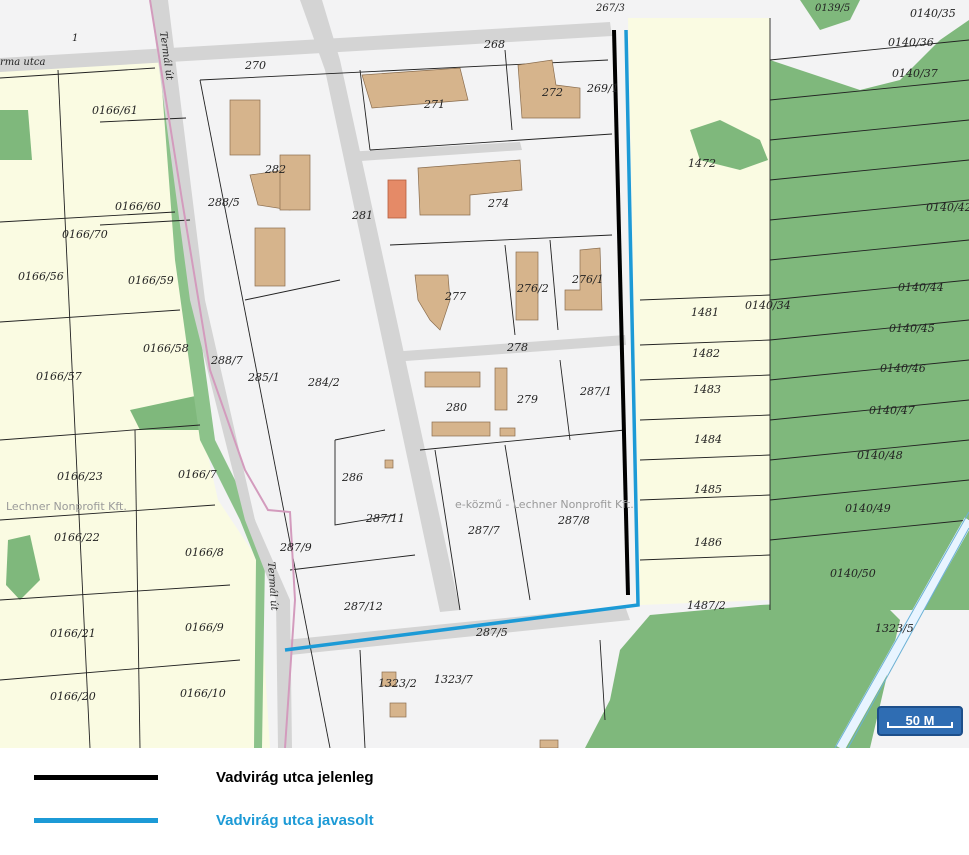 This screenshot has height=855, width=969. Describe the element at coordinates (602, 88) in the screenshot. I see `parcel-label: 269/1` at that location.